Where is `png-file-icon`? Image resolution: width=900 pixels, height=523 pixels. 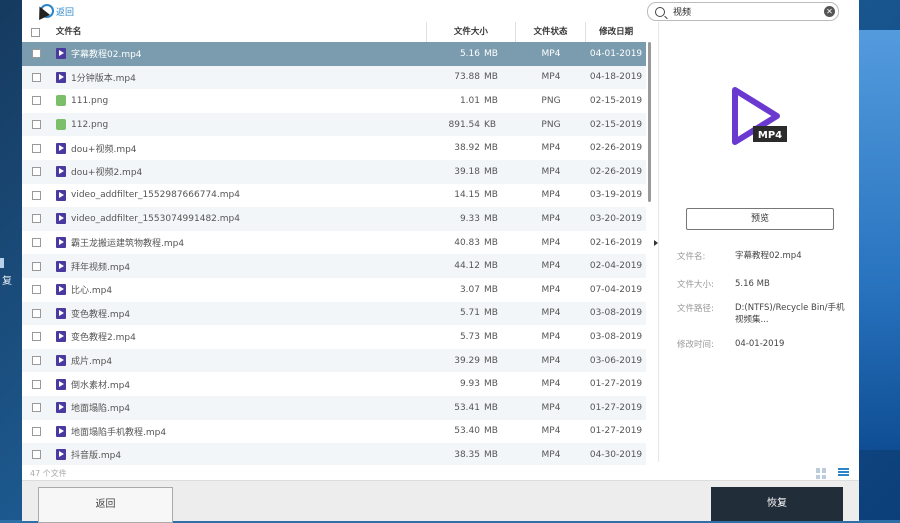
png-file-icon is located at coordinates (61, 101).